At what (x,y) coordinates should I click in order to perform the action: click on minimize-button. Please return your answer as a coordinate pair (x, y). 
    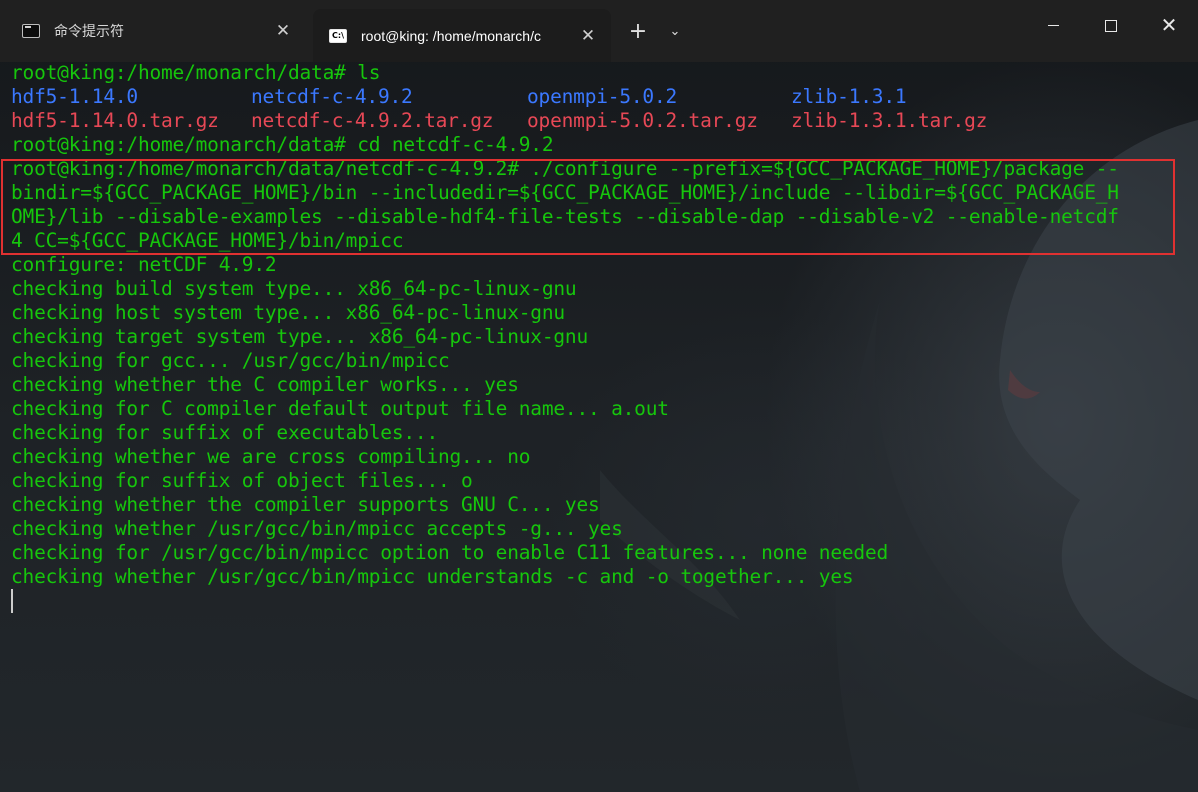
    Looking at the image, I should click on (1053, 25).